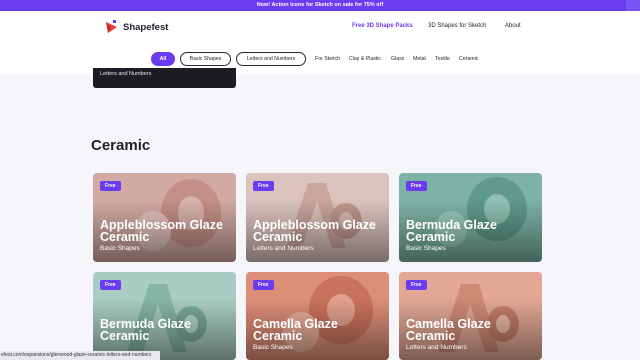 This screenshot has height=360, width=640. I want to click on nav-3d-shapes-for-sketch: 3D Shapes for Sketch, so click(457, 26).